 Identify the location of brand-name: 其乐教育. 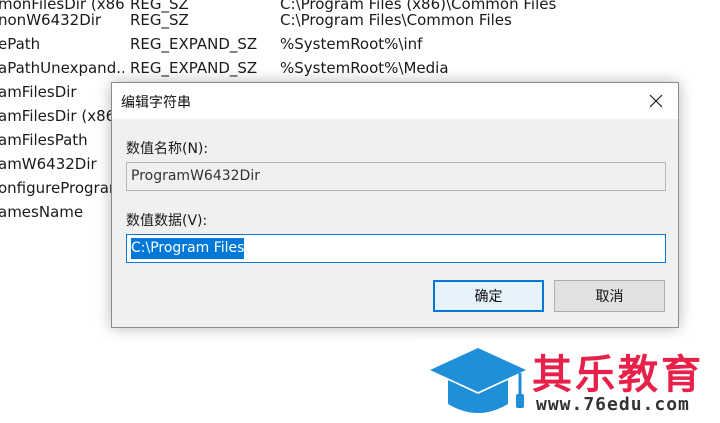
(618, 375).